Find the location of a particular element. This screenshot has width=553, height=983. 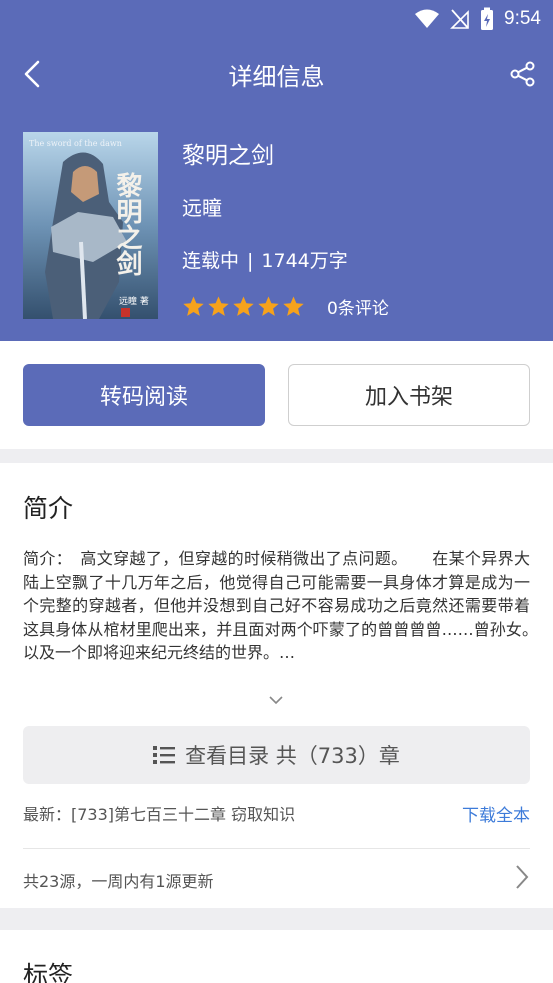

intro-heading: 简介 is located at coordinates (48, 508).